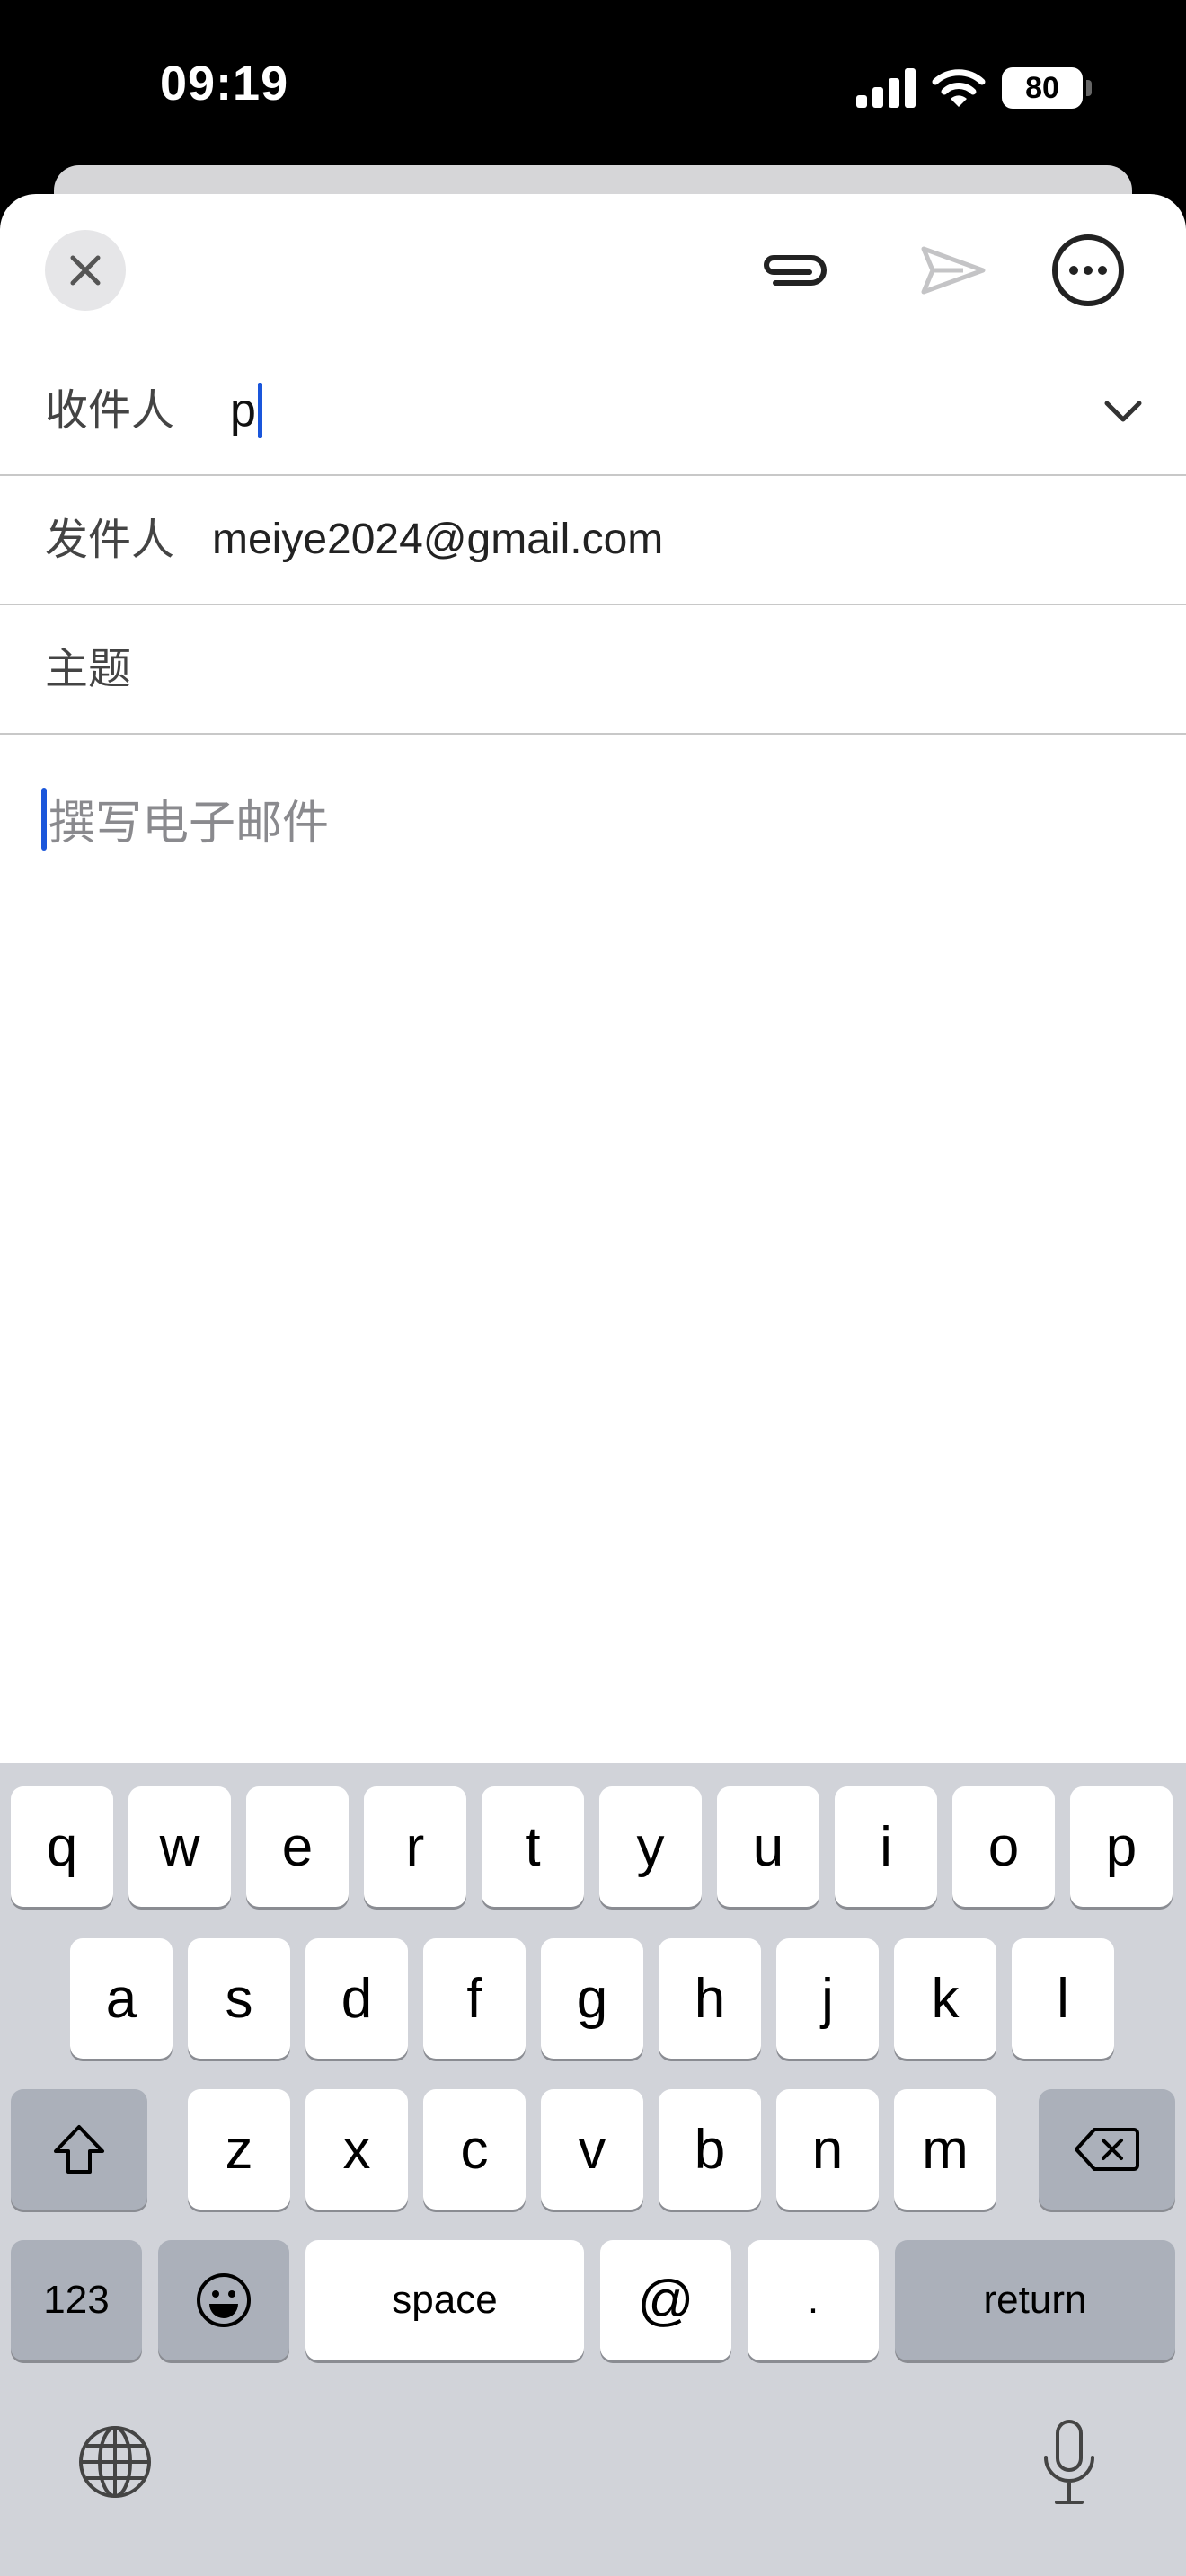  I want to click on backspace-icon, so click(1107, 2149).